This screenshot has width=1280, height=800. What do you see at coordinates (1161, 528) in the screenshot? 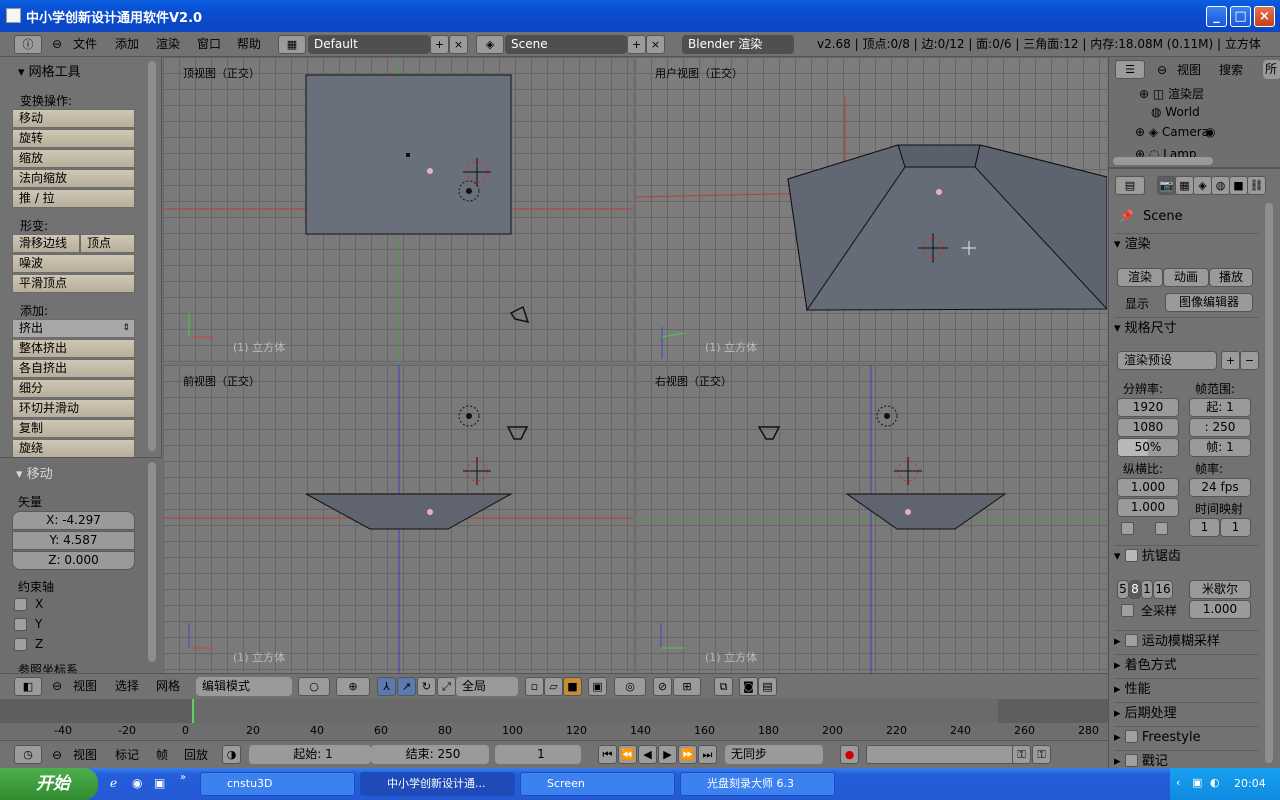
I see `crop-checkbox` at bounding box center [1161, 528].